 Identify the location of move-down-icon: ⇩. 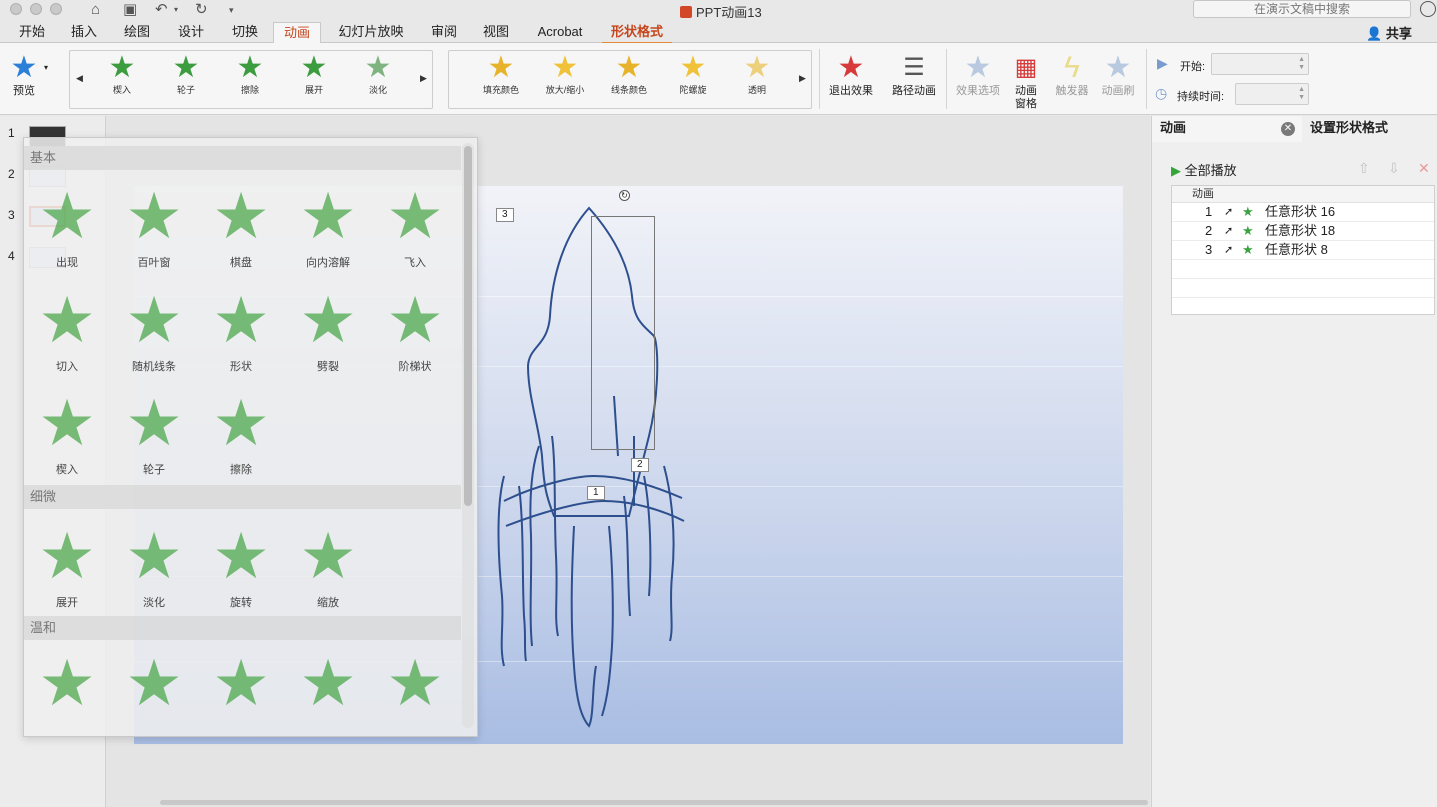
(1394, 168).